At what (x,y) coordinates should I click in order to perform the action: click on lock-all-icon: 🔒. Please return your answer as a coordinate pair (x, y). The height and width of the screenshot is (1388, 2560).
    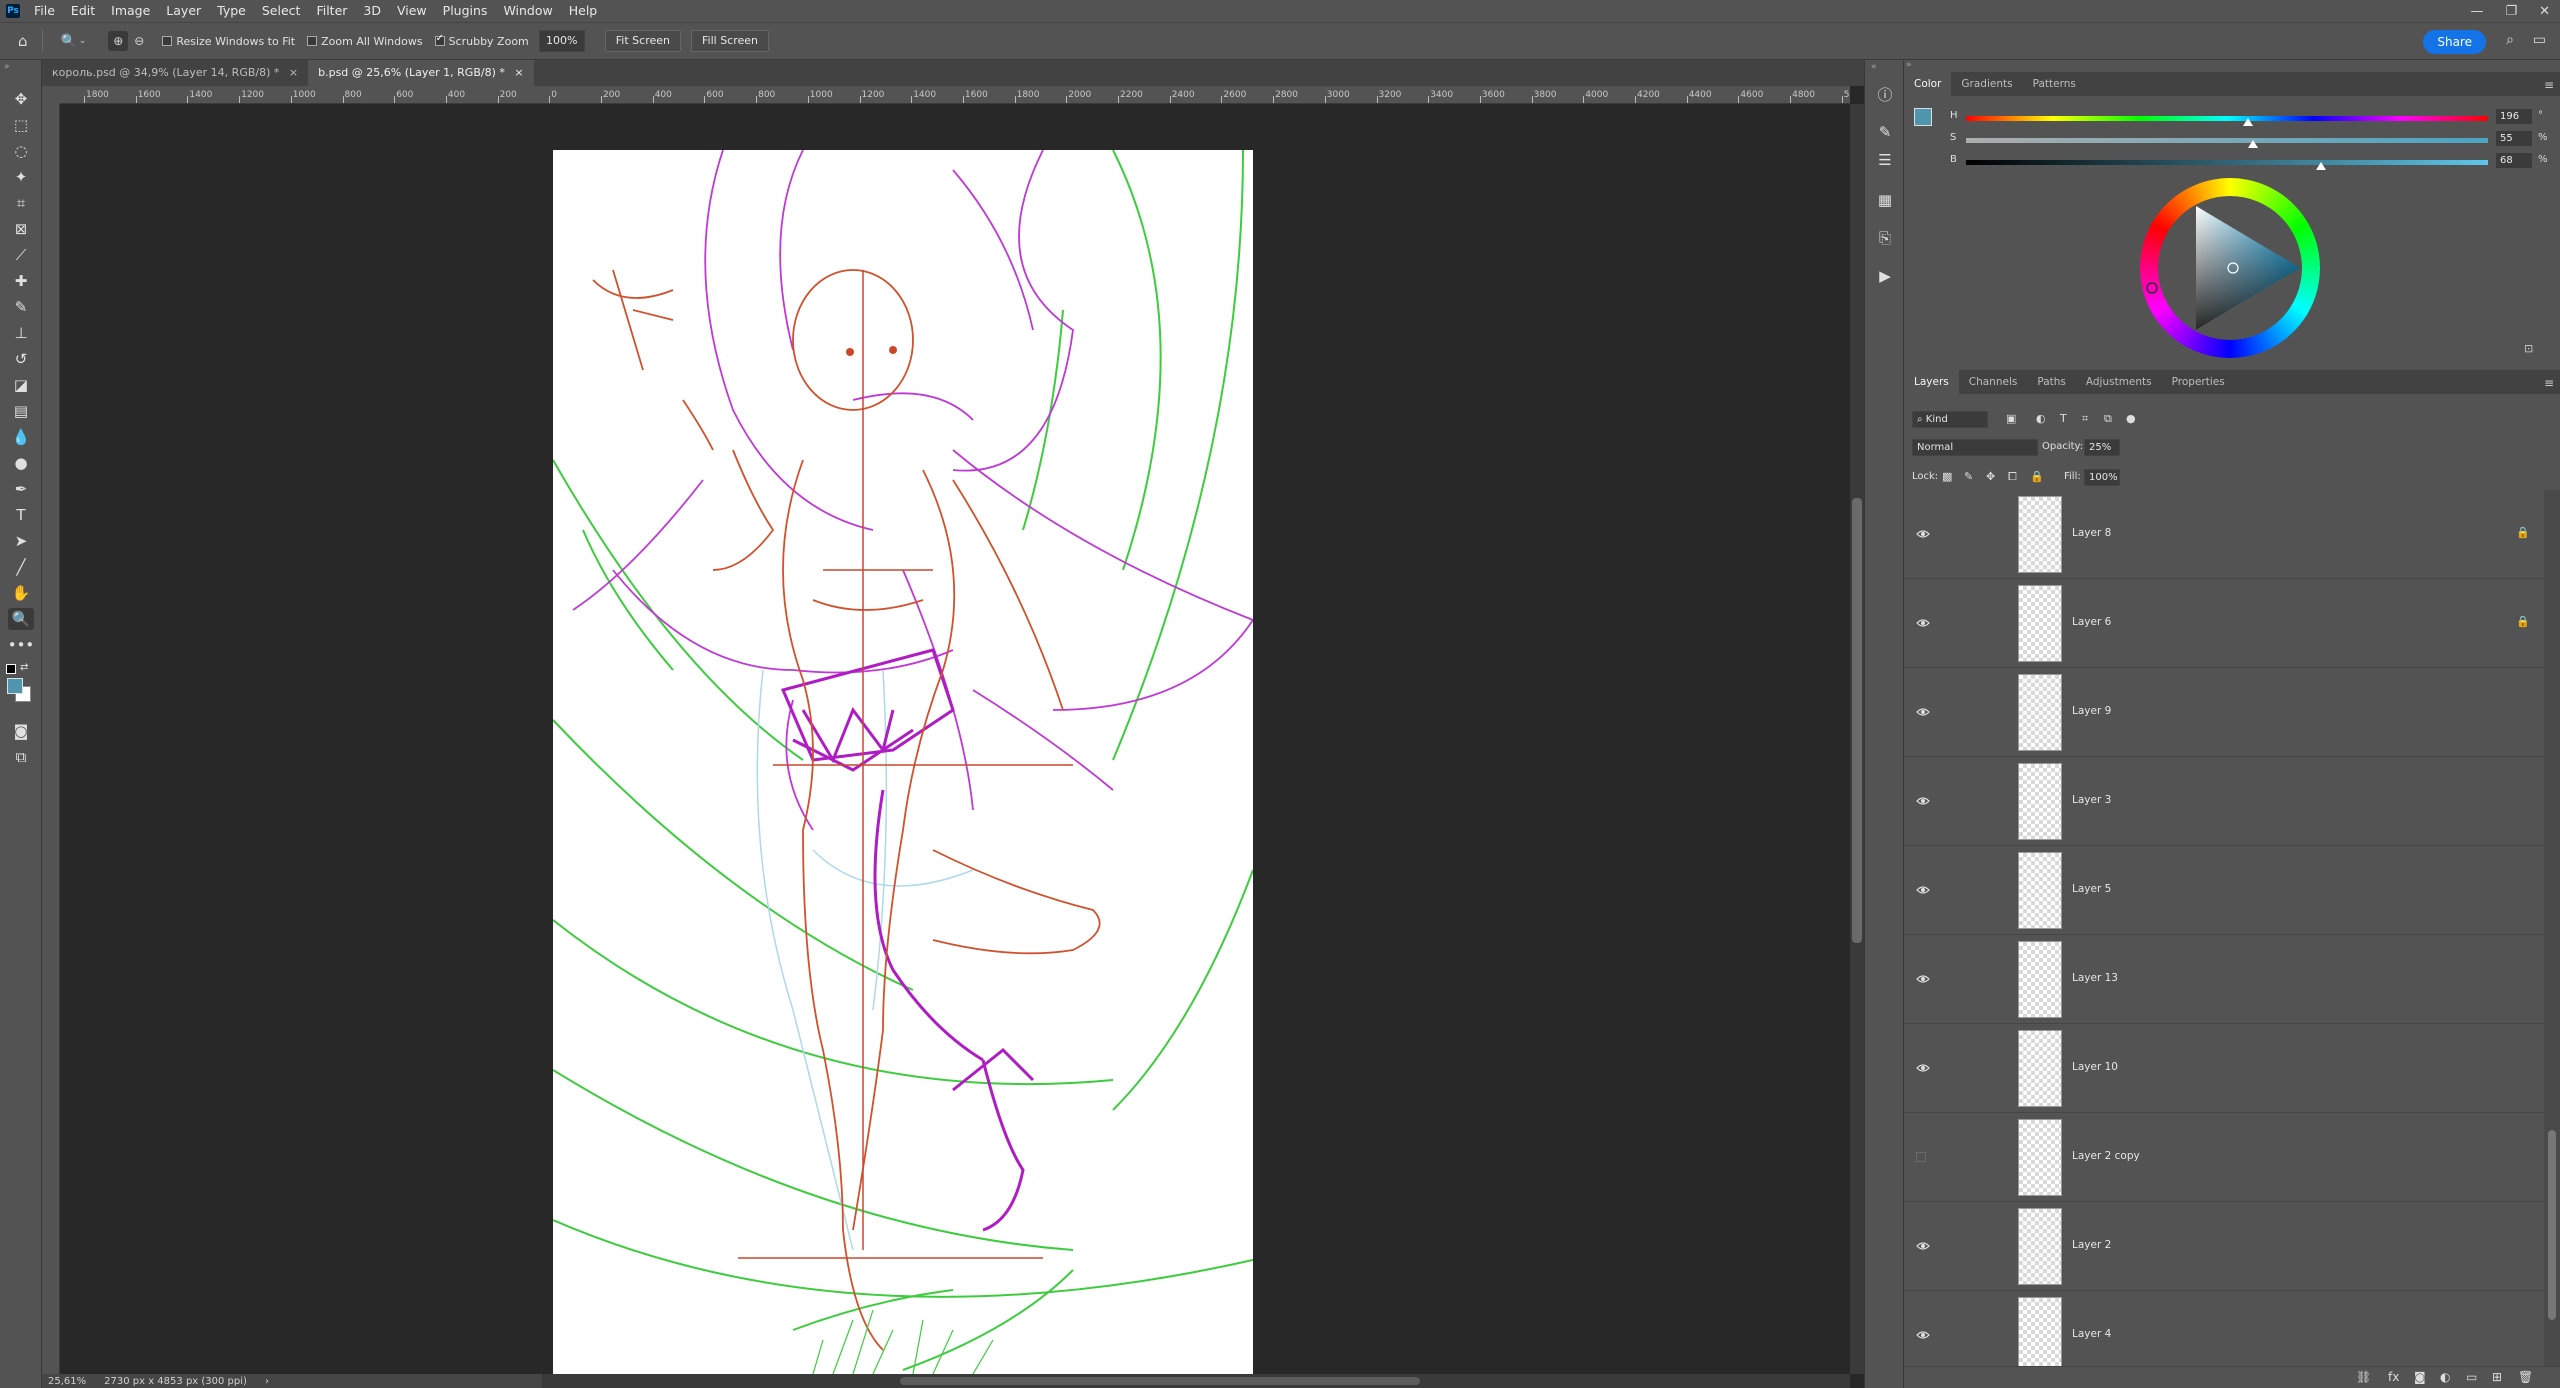
    Looking at the image, I should click on (2037, 476).